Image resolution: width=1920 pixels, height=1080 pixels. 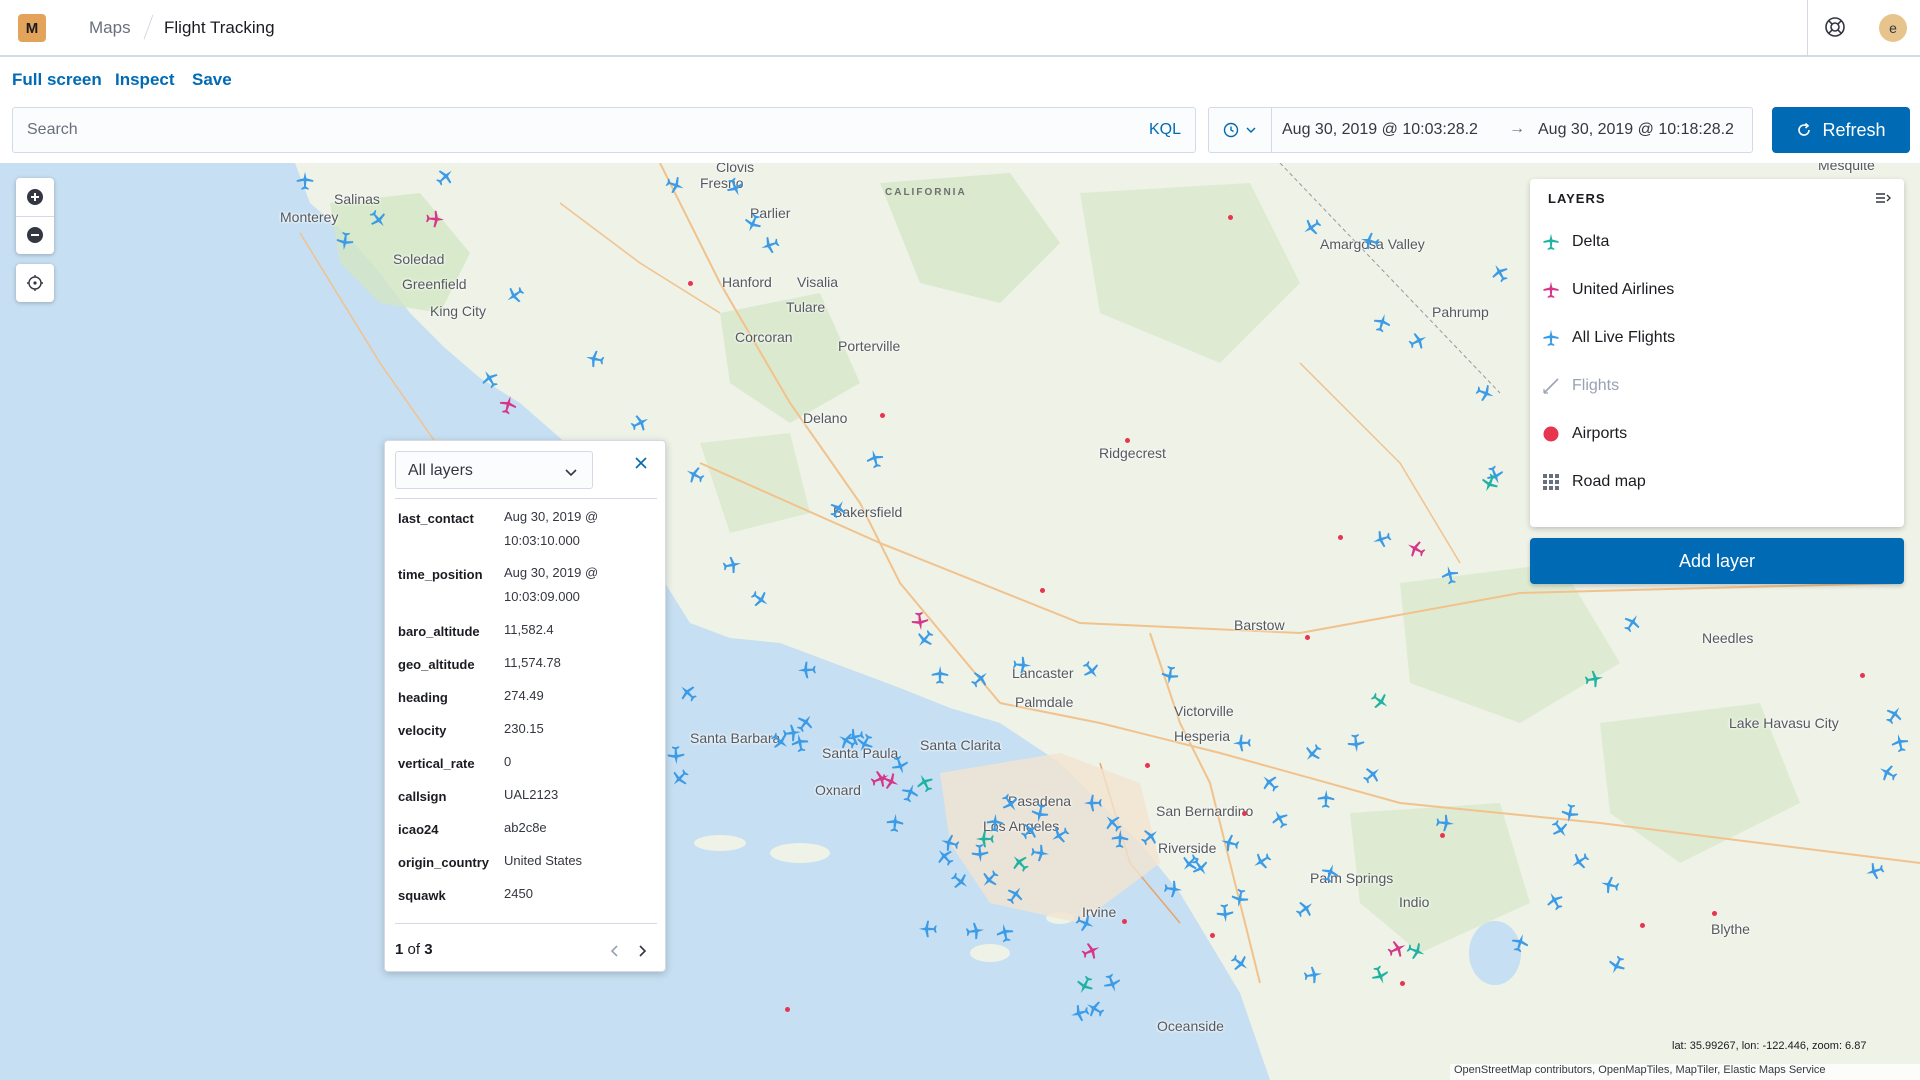 What do you see at coordinates (1190, 1026) in the screenshot?
I see `map-city-label: Oceanside` at bounding box center [1190, 1026].